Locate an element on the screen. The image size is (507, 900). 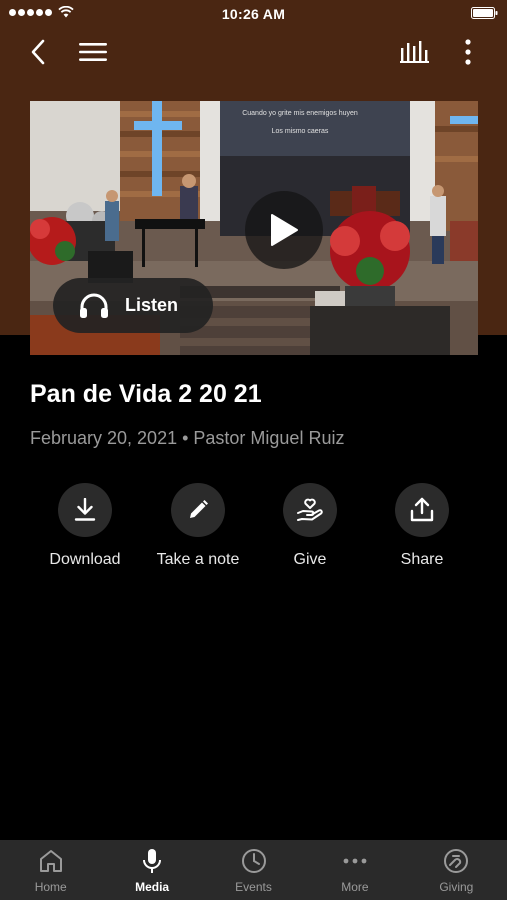
chevron-left-icon is located at coordinates (38, 52).